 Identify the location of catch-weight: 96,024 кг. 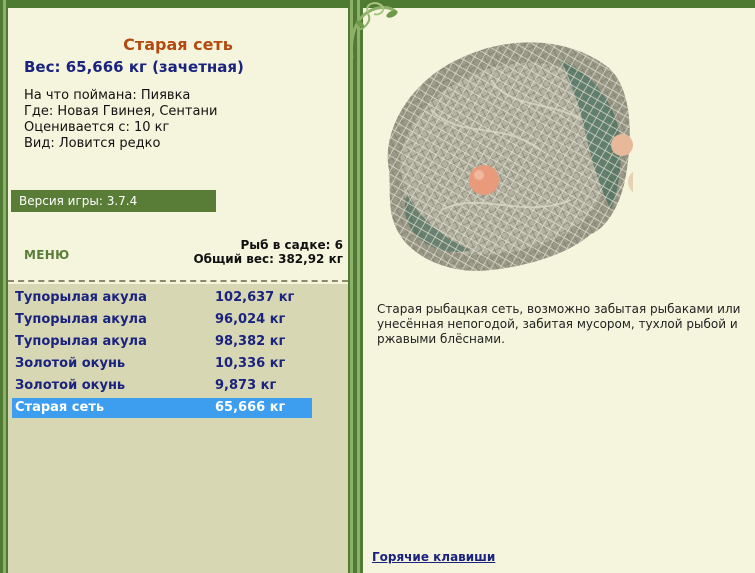
(250, 319).